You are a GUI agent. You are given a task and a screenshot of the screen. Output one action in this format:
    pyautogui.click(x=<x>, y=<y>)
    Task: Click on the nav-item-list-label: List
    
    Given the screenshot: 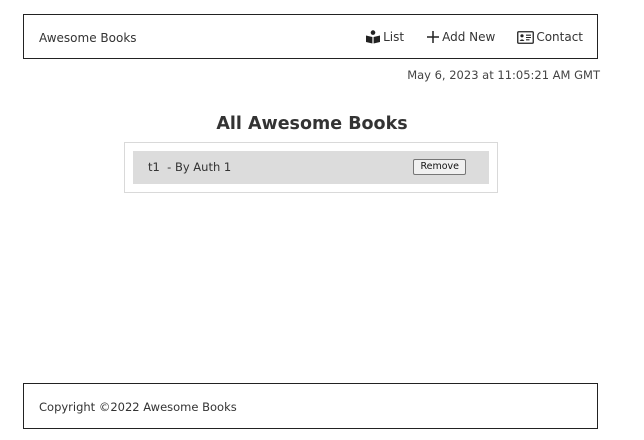 What is the action you would take?
    pyautogui.click(x=394, y=37)
    